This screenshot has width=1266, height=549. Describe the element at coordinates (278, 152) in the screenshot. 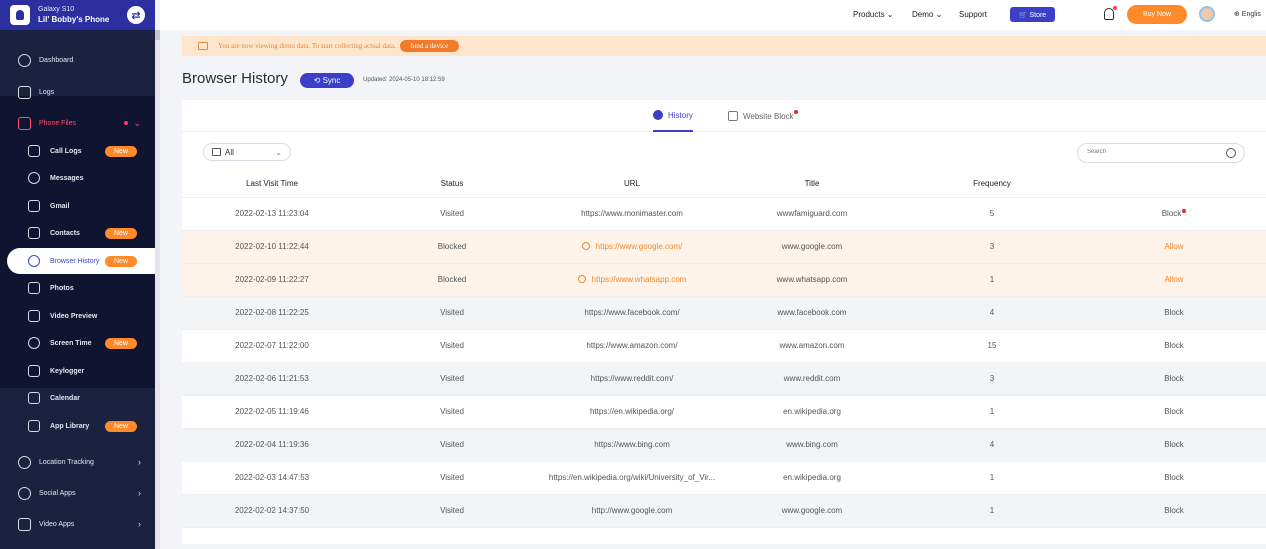

I see `chevron-down-icon: ⌄` at that location.